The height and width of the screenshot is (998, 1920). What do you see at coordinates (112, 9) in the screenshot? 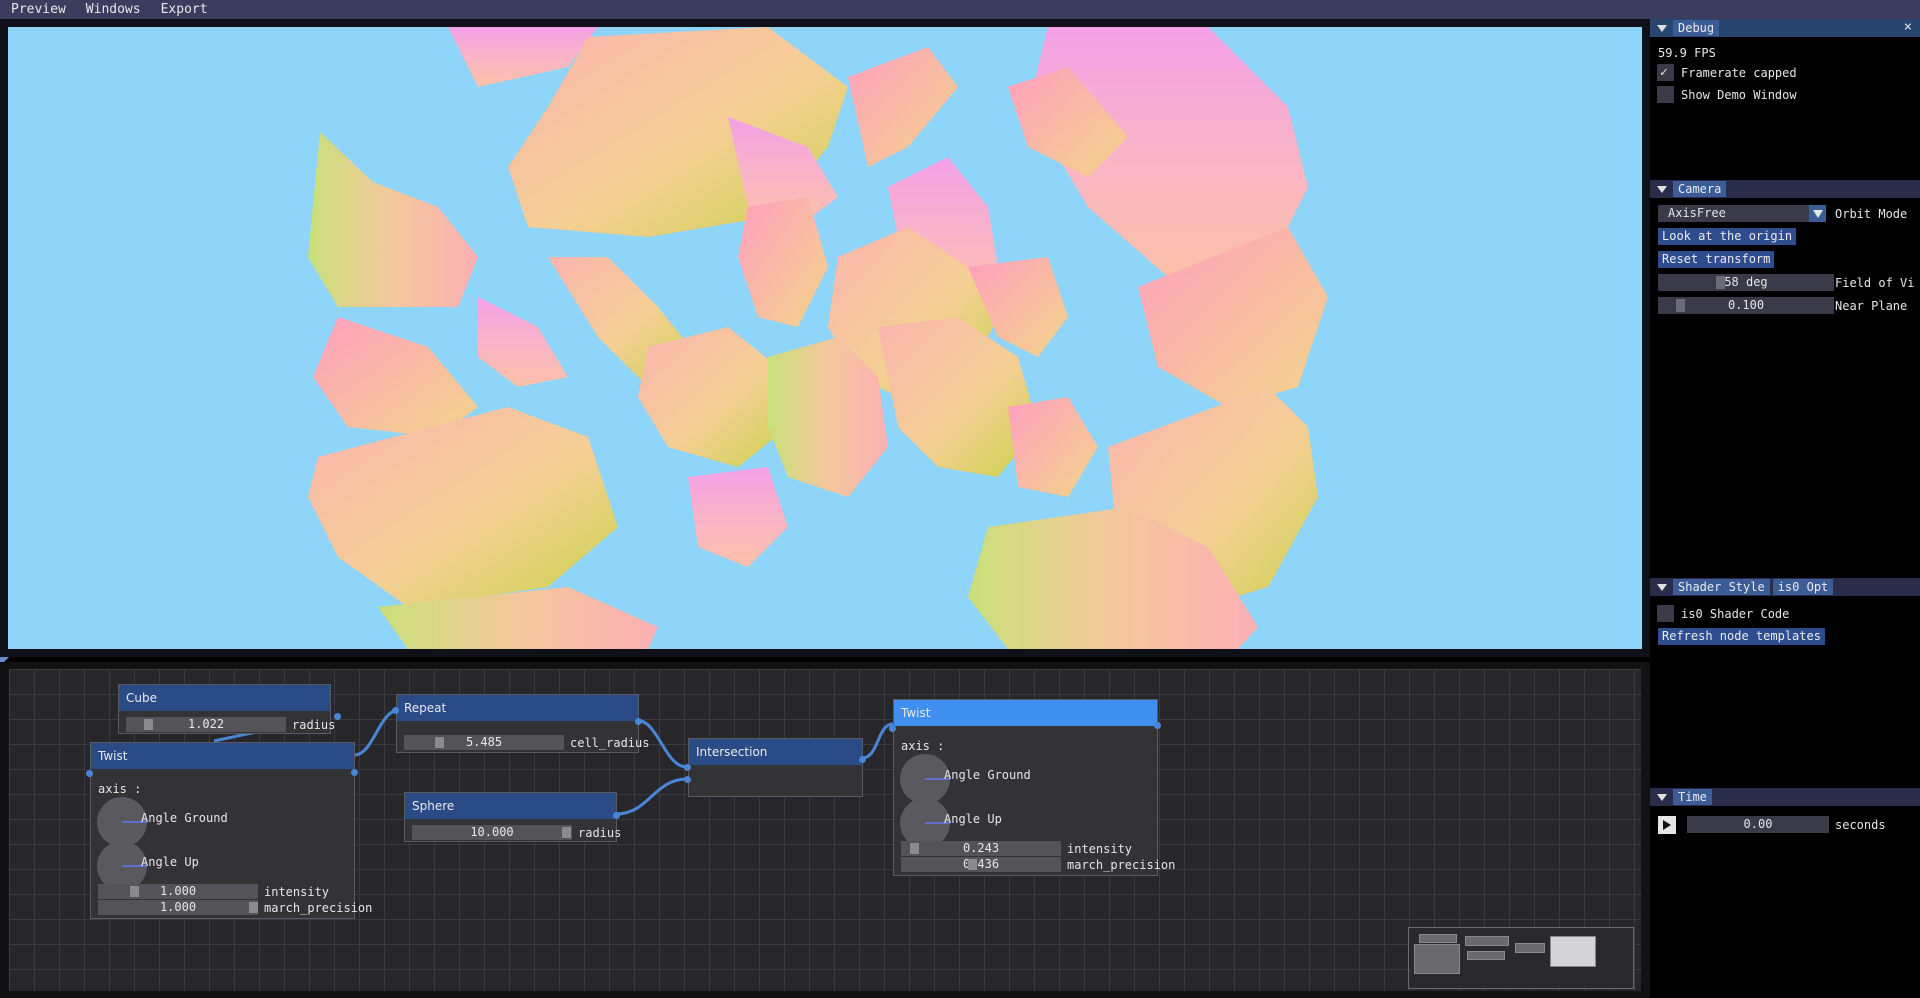
I see `menu-windows: Windows` at bounding box center [112, 9].